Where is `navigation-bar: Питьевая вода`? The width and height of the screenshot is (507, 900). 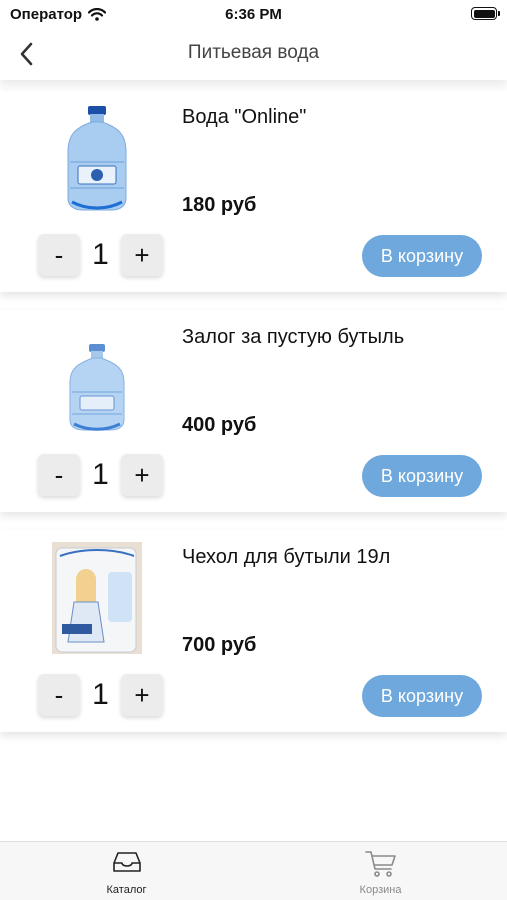 navigation-bar: Питьевая вода is located at coordinates (253, 55).